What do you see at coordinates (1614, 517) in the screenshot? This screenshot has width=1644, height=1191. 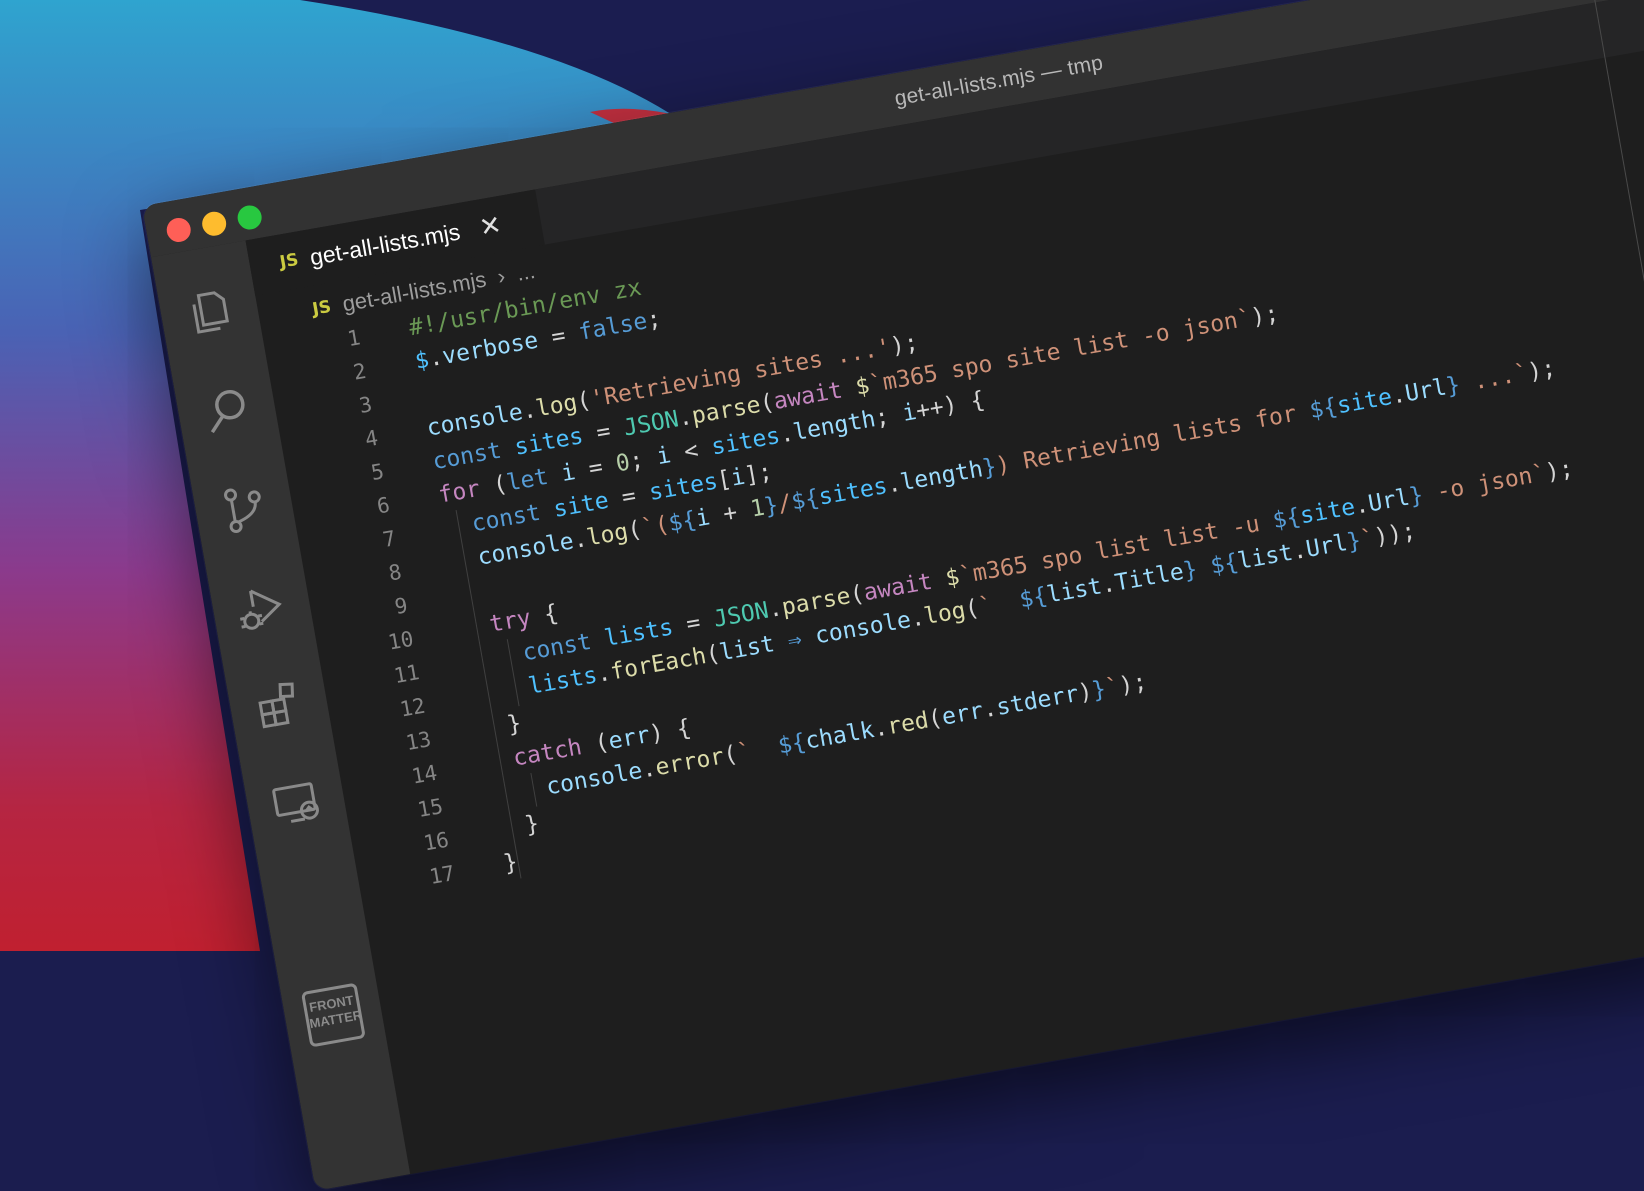 I see `editor-ruler` at bounding box center [1614, 517].